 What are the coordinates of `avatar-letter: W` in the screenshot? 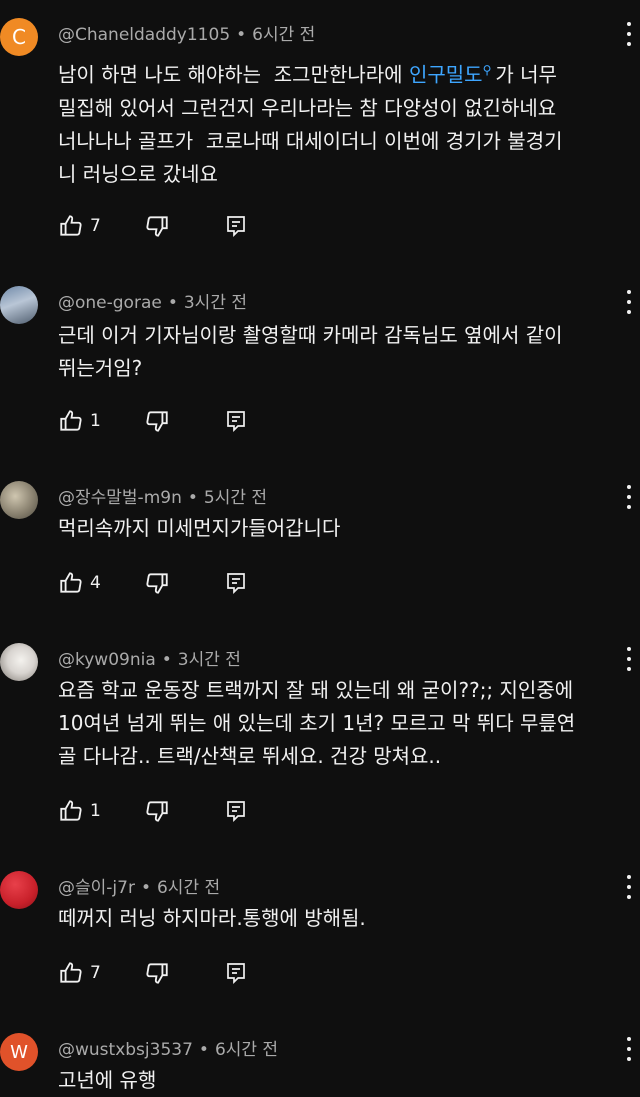 It's located at (19, 1052).